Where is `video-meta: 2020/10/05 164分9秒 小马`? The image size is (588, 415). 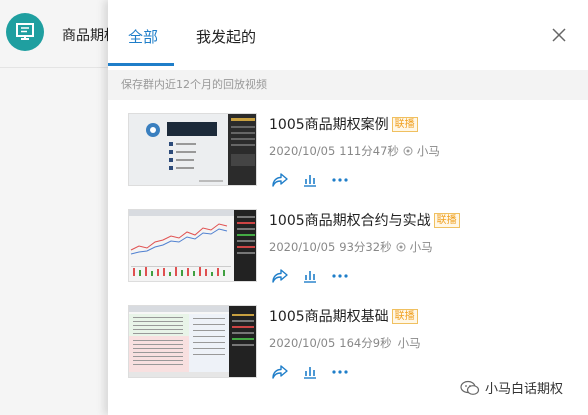
video-meta: 2020/10/05 164分9秒 小马 is located at coordinates (345, 343).